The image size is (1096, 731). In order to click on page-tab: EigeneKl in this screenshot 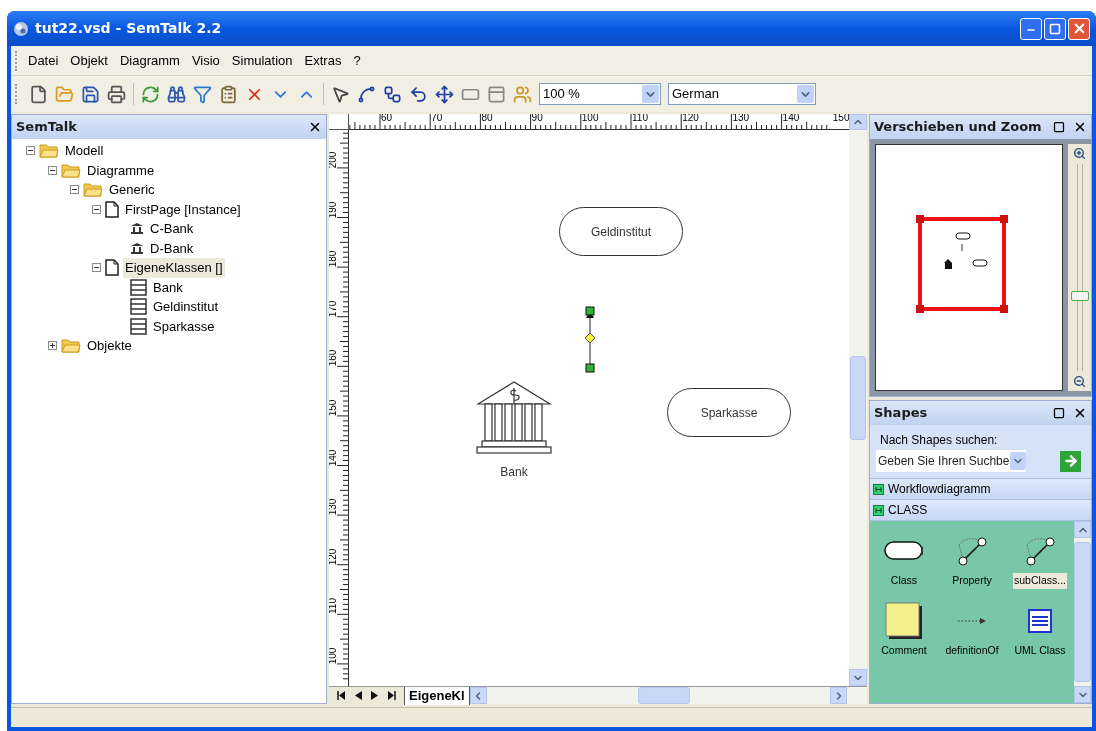, I will do `click(437, 695)`.